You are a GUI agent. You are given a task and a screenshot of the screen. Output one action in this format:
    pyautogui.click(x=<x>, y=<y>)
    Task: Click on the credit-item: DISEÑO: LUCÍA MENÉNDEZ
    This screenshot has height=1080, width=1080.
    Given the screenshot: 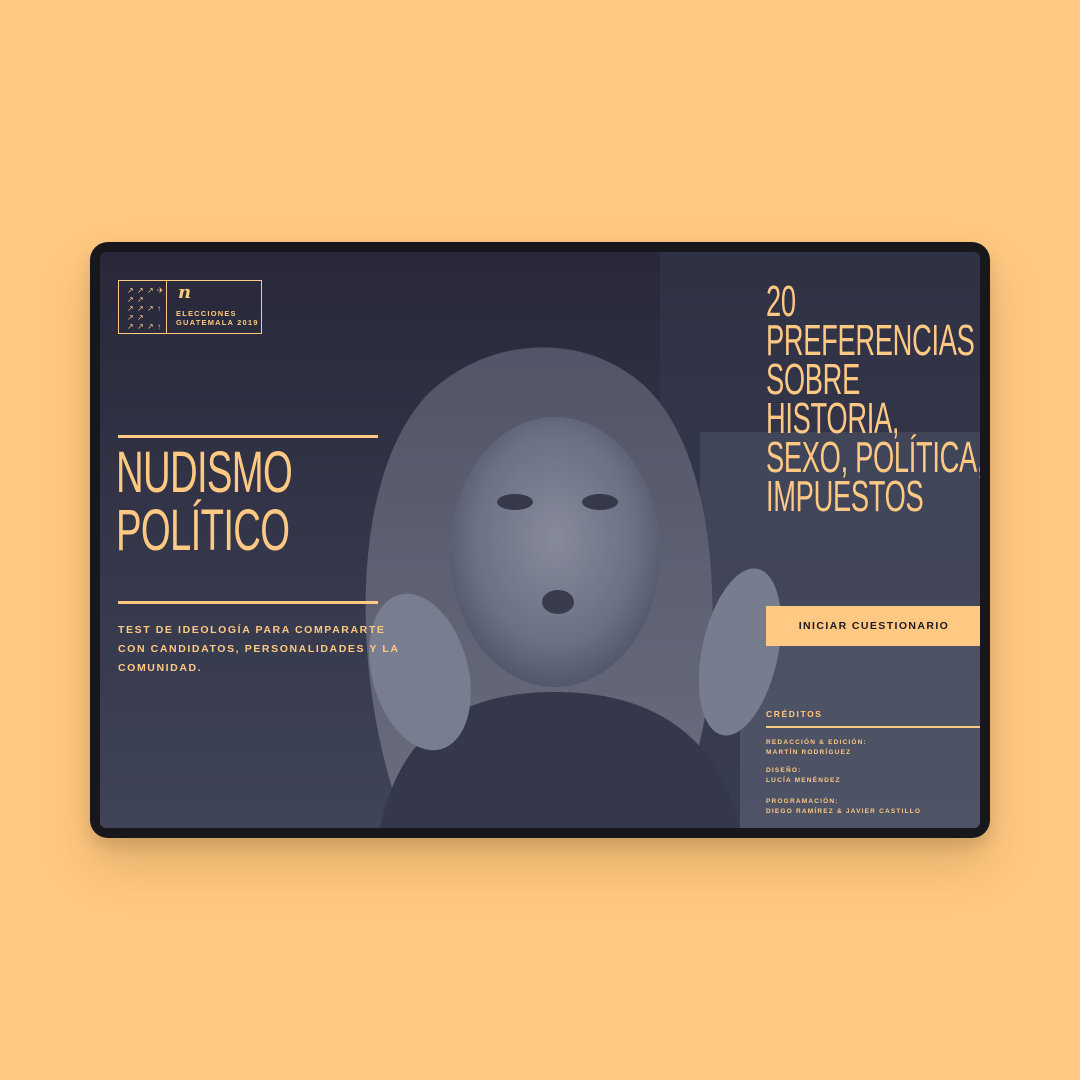 What is the action you would take?
    pyautogui.click(x=873, y=776)
    